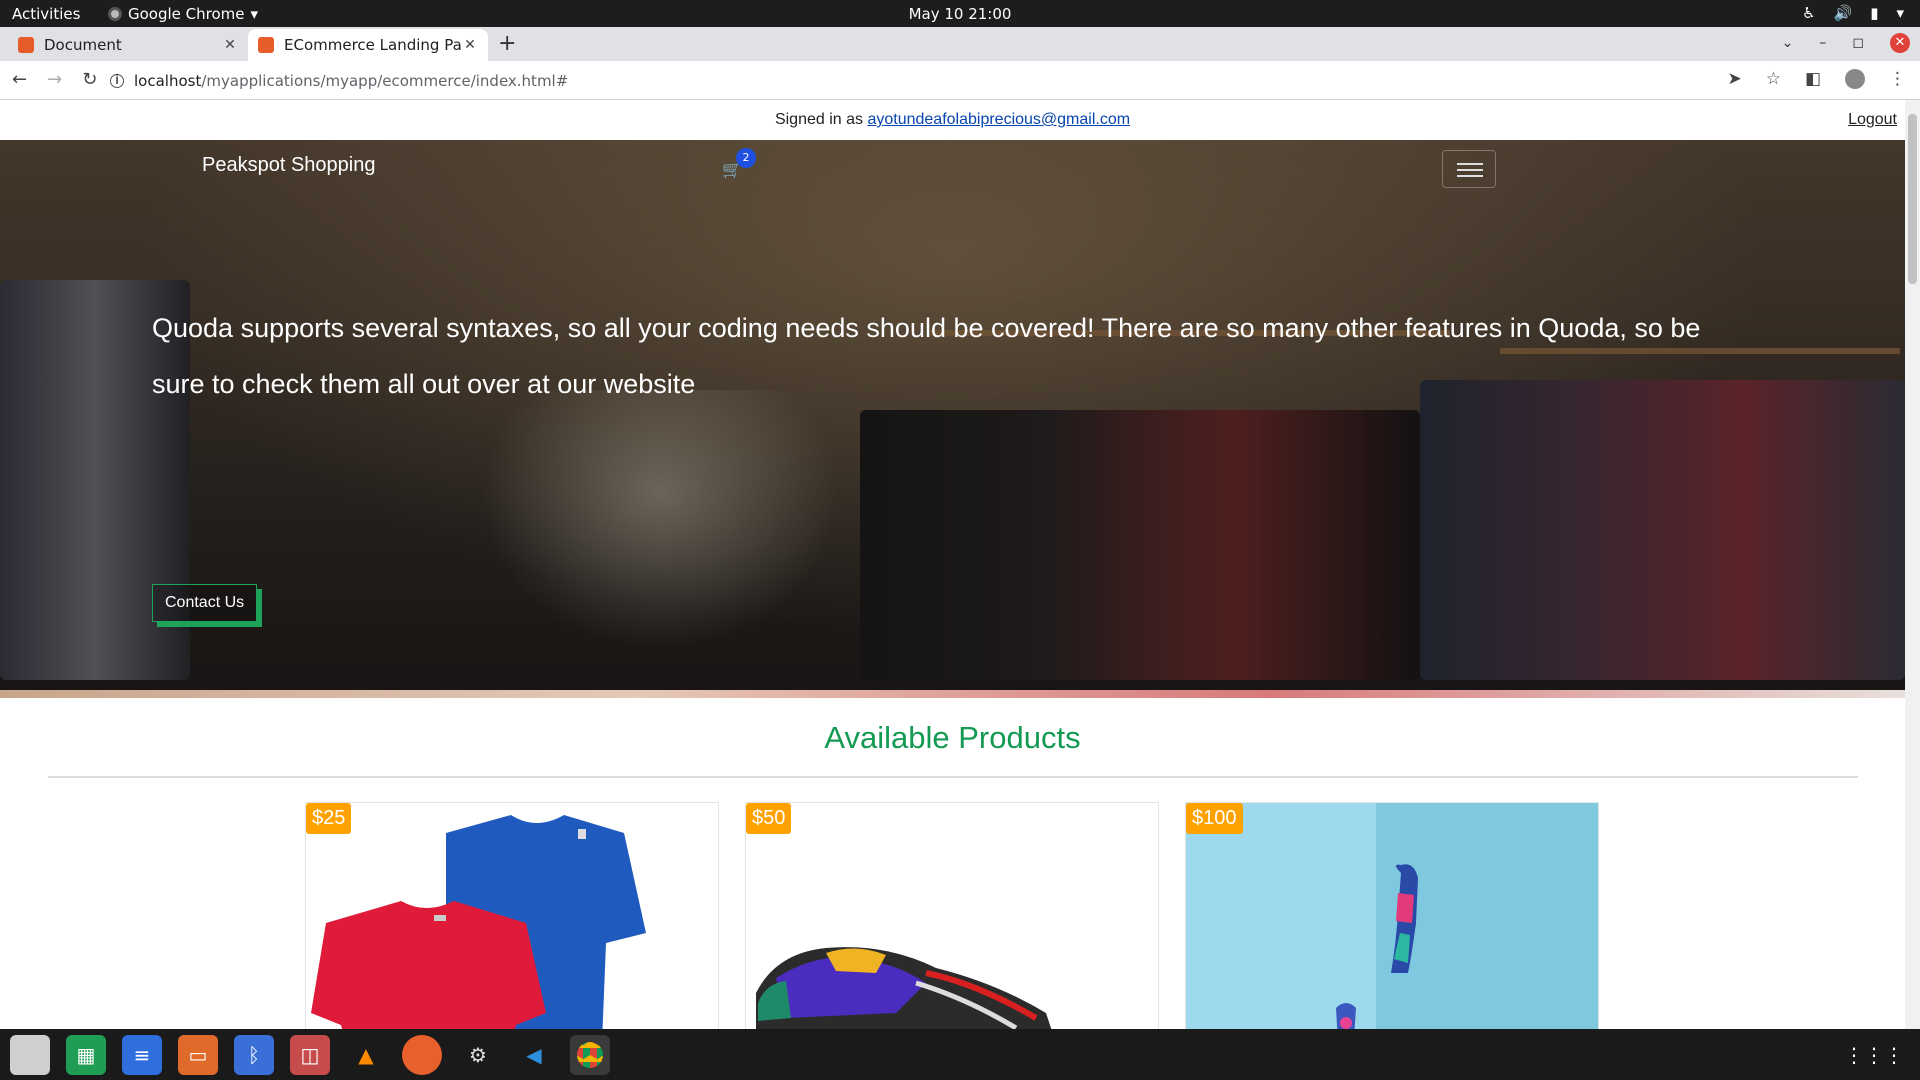 The image size is (1920, 1080). What do you see at coordinates (1788, 43) in the screenshot?
I see `tab-search-icon: ⌄` at bounding box center [1788, 43].